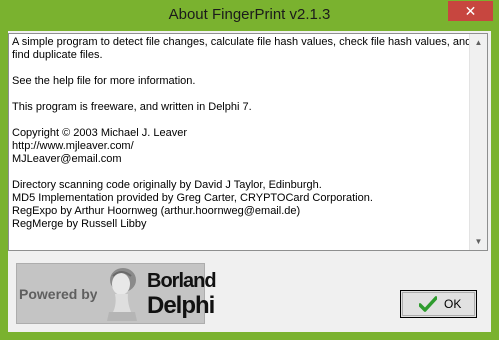  Describe the element at coordinates (58, 294) in the screenshot. I see `logo-powered-by-text: Powered by` at that location.